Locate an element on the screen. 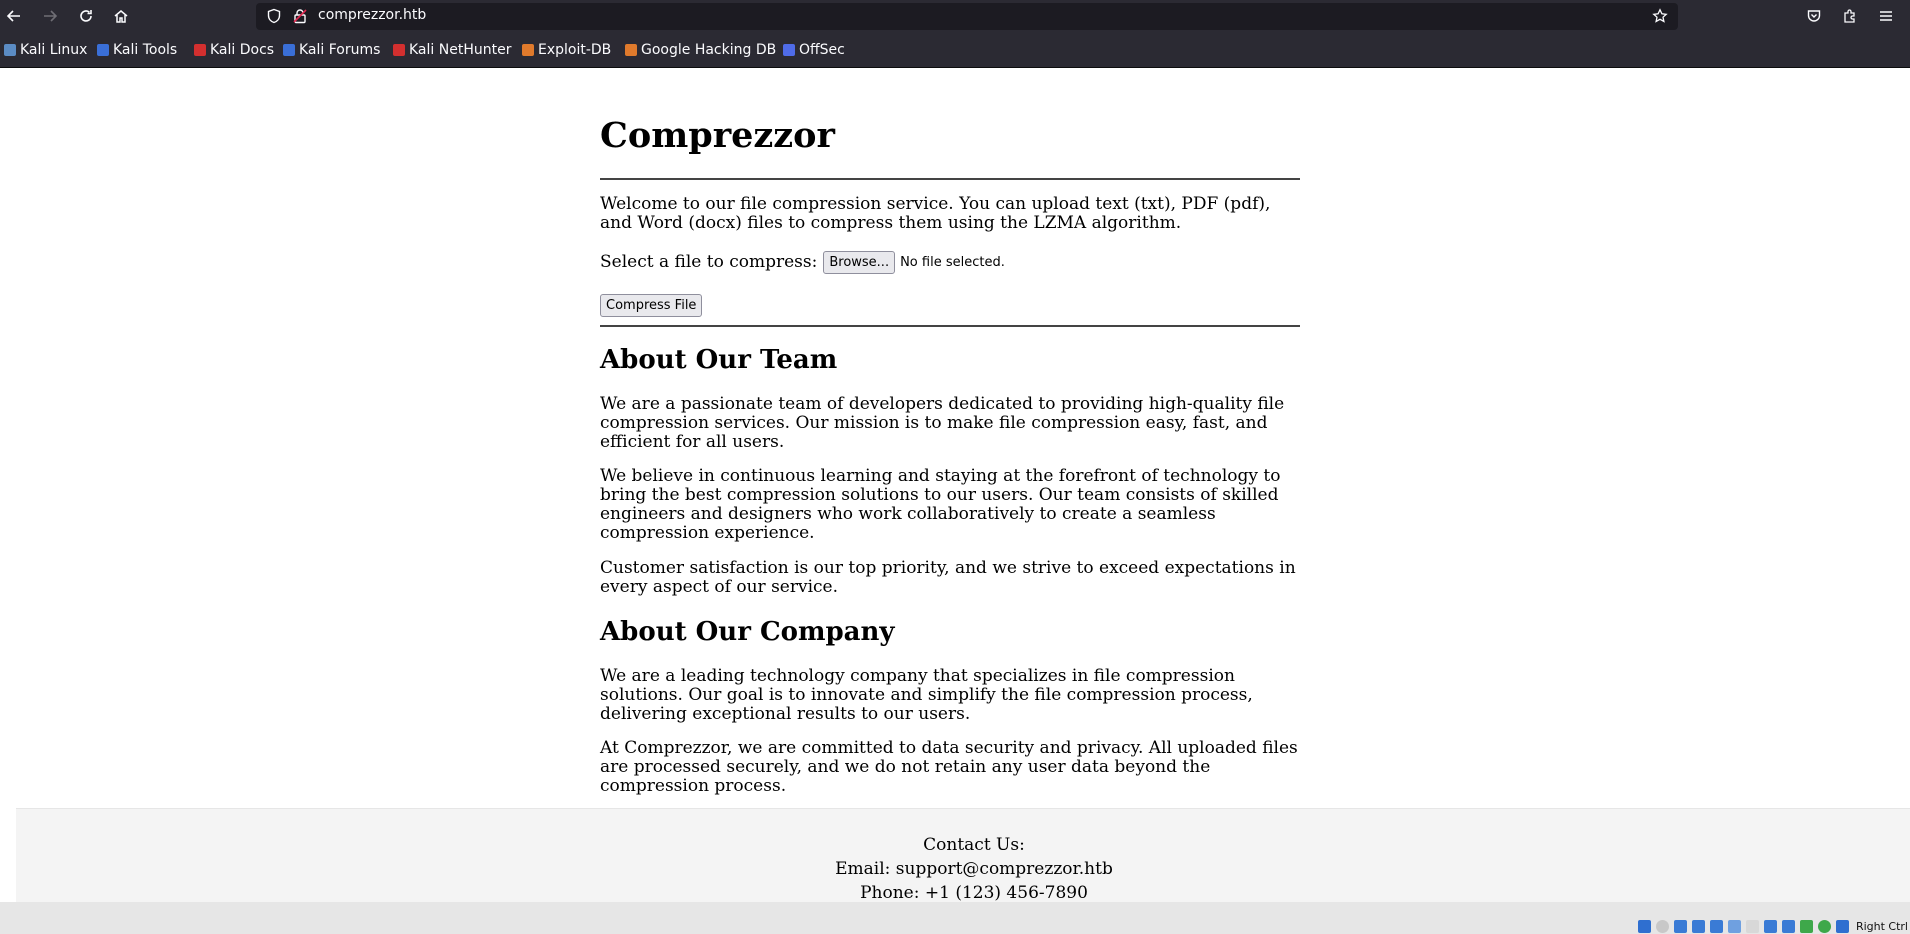 This screenshot has width=1910, height=934. company-heading: About Our Company is located at coordinates (747, 632).